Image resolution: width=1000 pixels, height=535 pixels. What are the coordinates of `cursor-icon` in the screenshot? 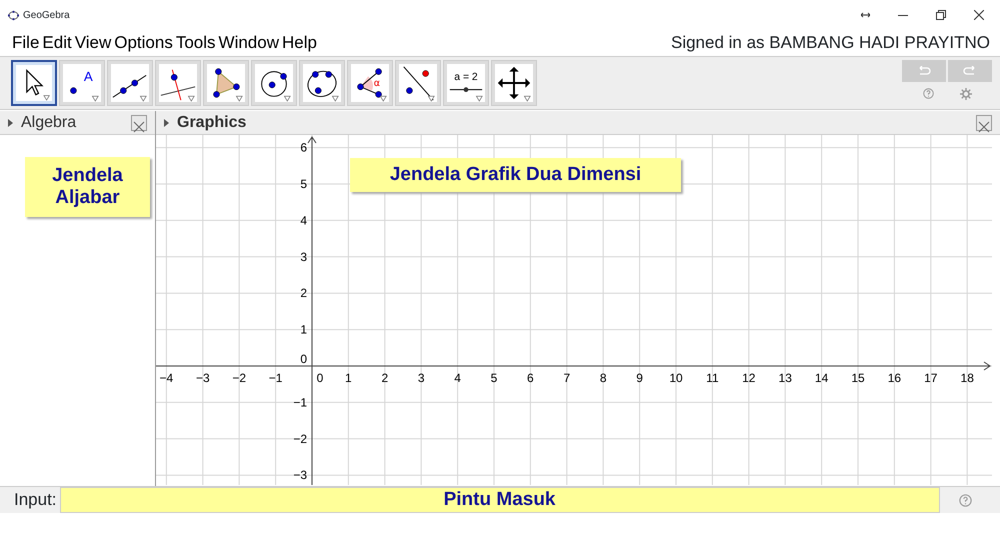 It's located at (34, 83).